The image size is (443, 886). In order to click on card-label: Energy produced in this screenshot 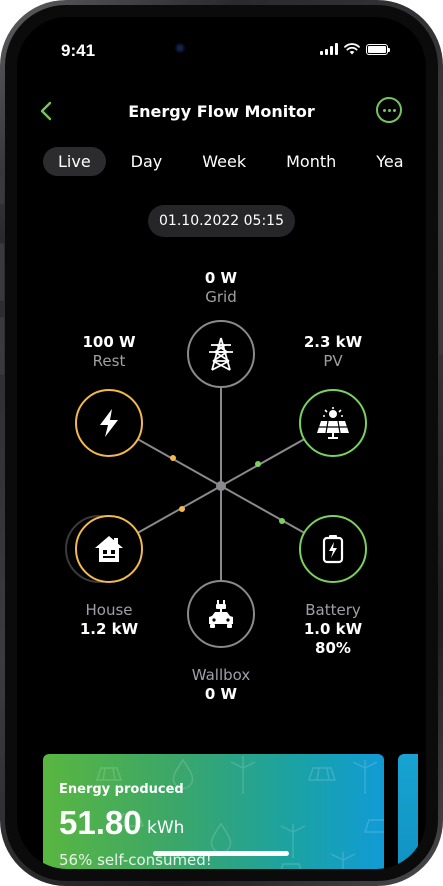, I will do `click(121, 789)`.